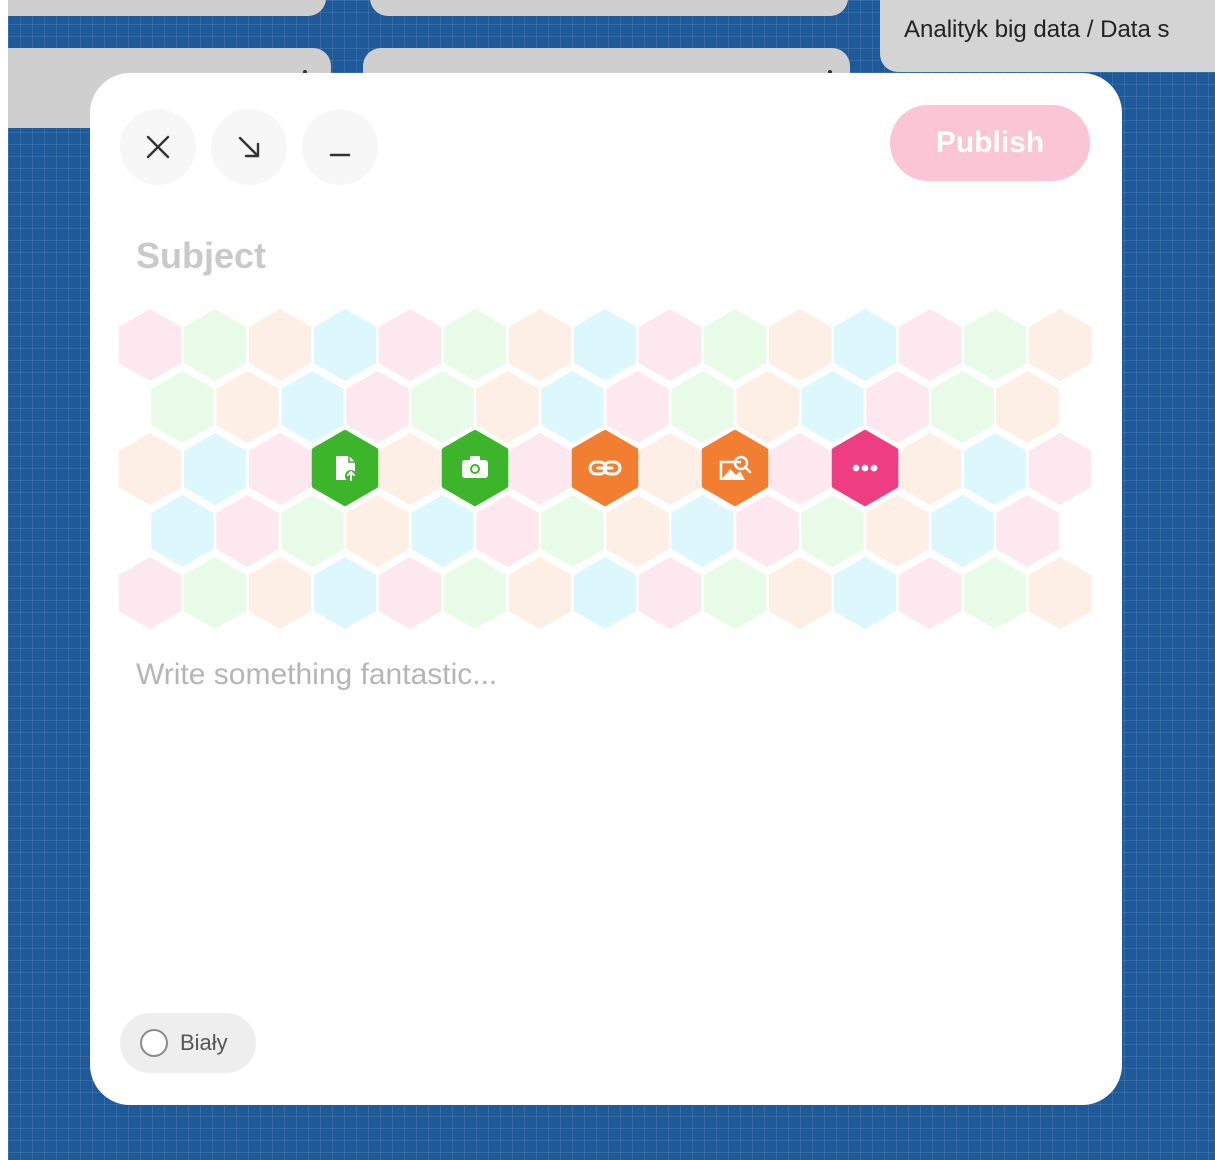 The image size is (1215, 1160). I want to click on color-option-bialy: Biały, so click(188, 1043).